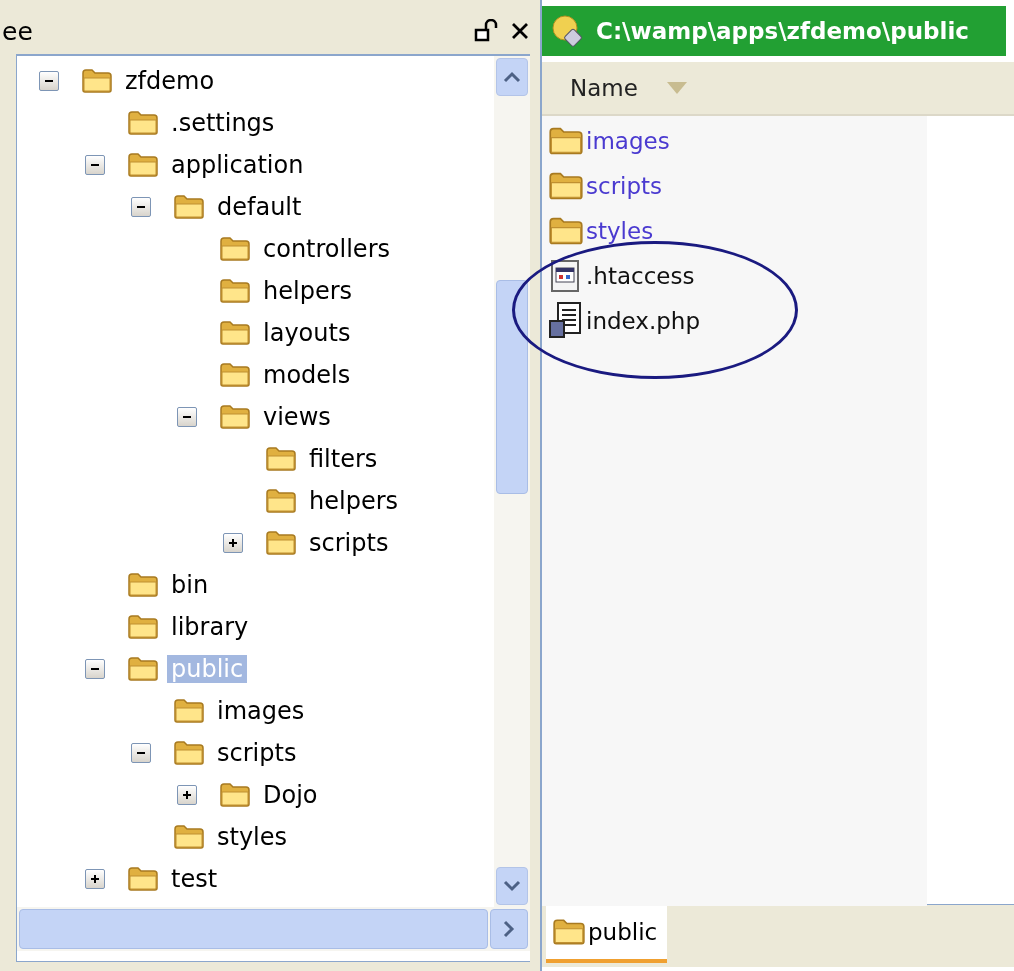  What do you see at coordinates (190, 585) in the screenshot?
I see `tree-item: bin` at bounding box center [190, 585].